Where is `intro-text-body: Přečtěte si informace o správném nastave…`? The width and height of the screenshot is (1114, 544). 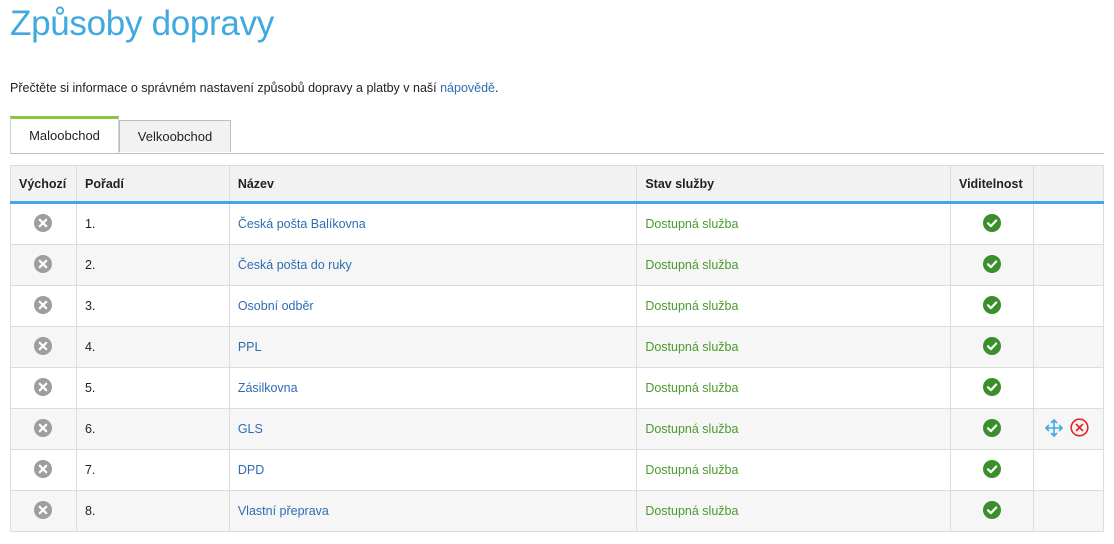 intro-text-body: Přečtěte si informace o správném nastave… is located at coordinates (225, 88).